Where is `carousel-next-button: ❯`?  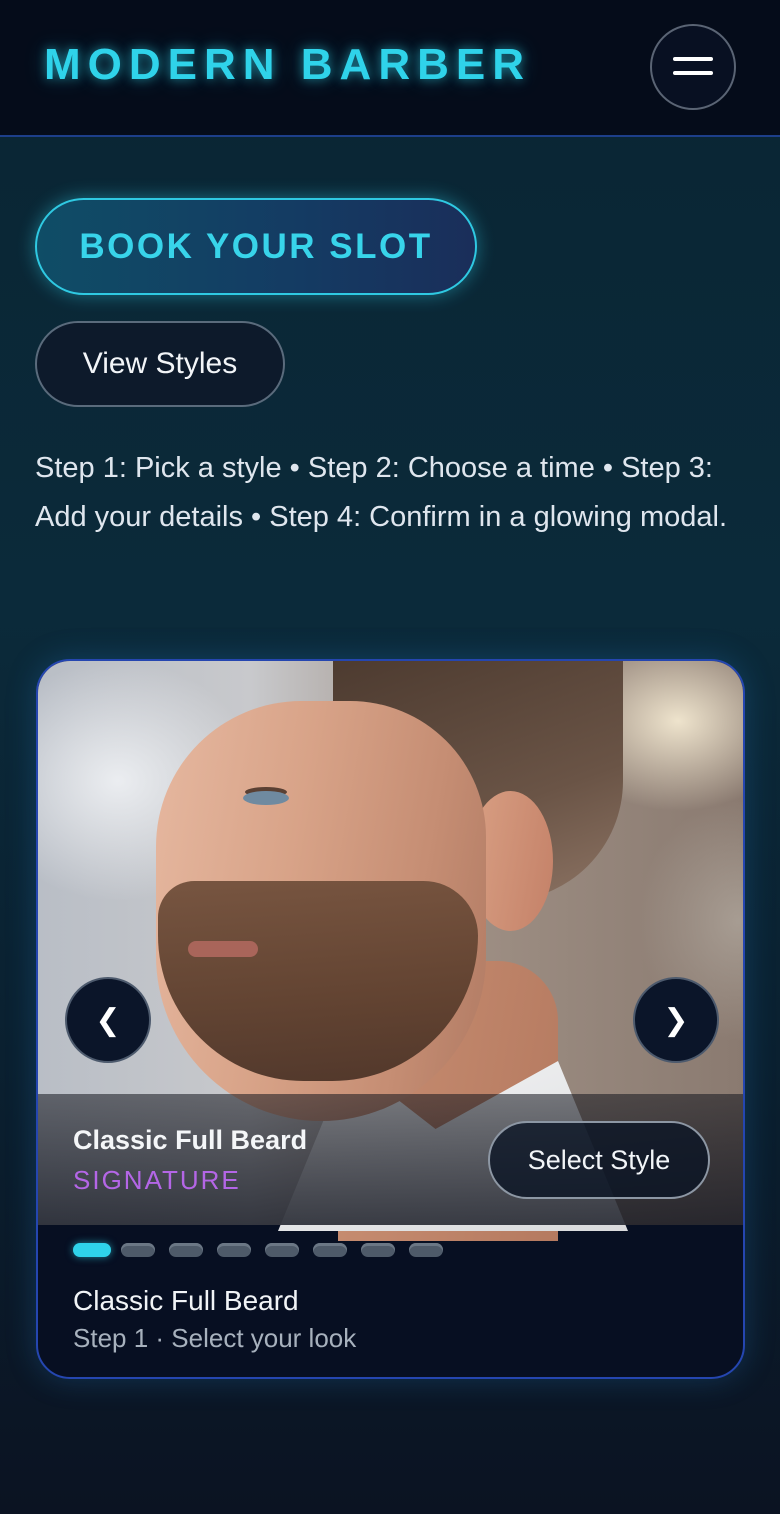
carousel-next-button: ❯ is located at coordinates (676, 1020).